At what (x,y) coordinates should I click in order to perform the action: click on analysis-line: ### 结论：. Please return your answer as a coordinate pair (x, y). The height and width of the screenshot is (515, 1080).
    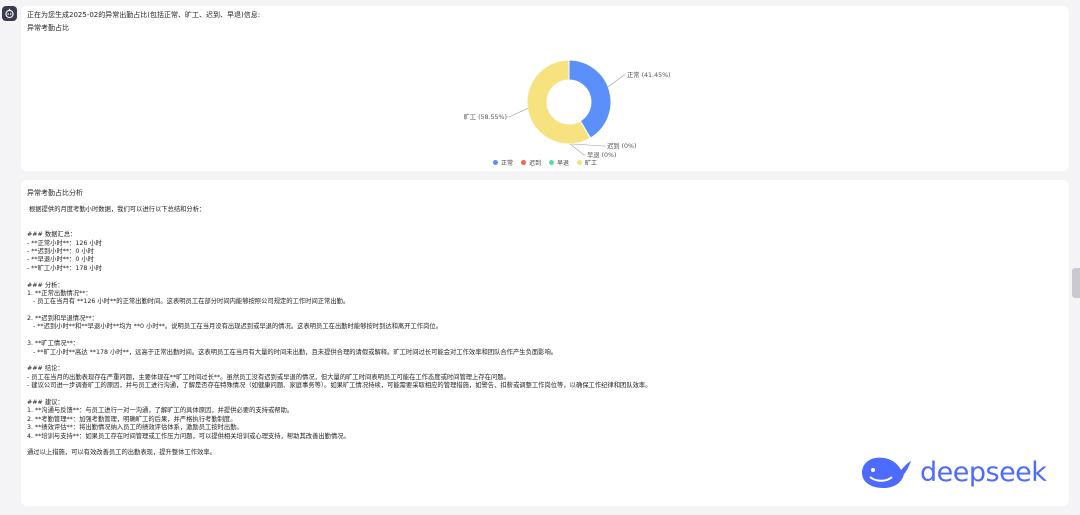
    Looking at the image, I should click on (45, 369).